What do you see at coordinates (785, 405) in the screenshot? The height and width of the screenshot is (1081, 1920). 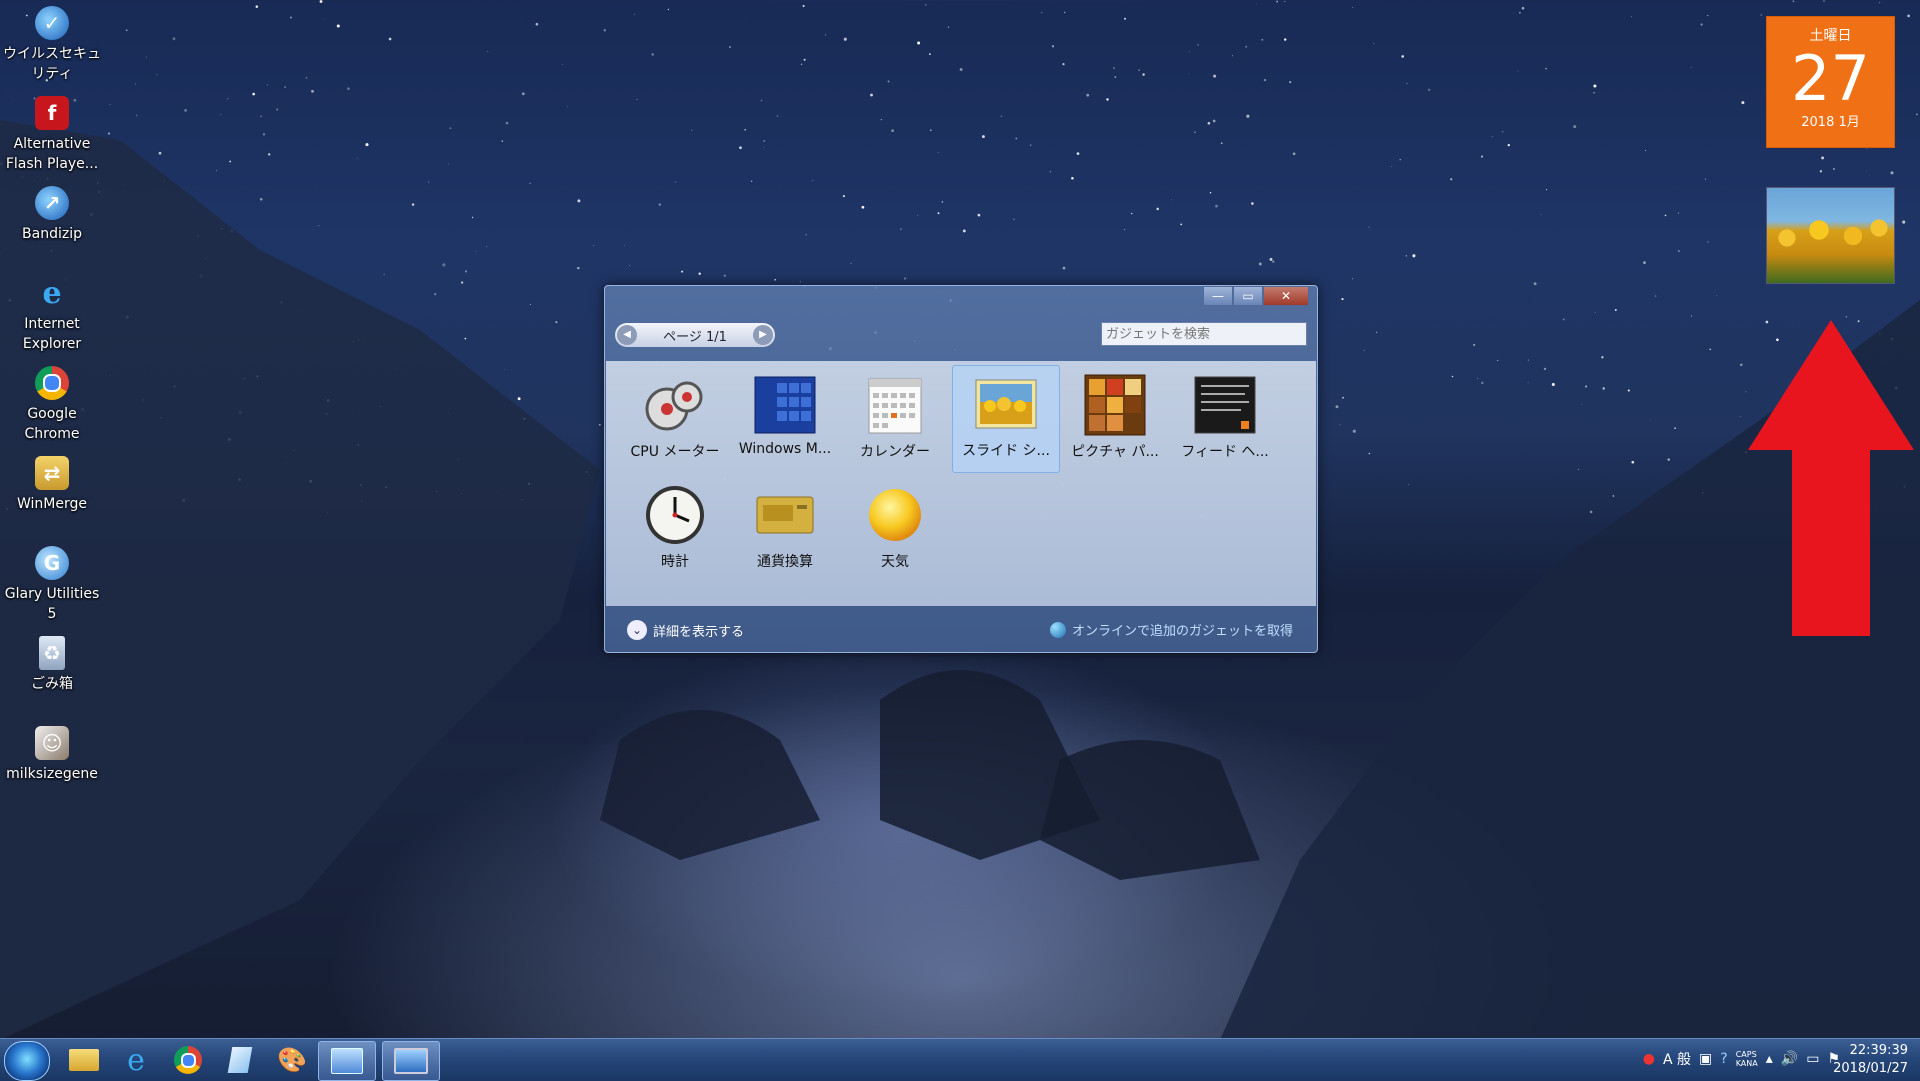 I see `windows-media-center-icon` at bounding box center [785, 405].